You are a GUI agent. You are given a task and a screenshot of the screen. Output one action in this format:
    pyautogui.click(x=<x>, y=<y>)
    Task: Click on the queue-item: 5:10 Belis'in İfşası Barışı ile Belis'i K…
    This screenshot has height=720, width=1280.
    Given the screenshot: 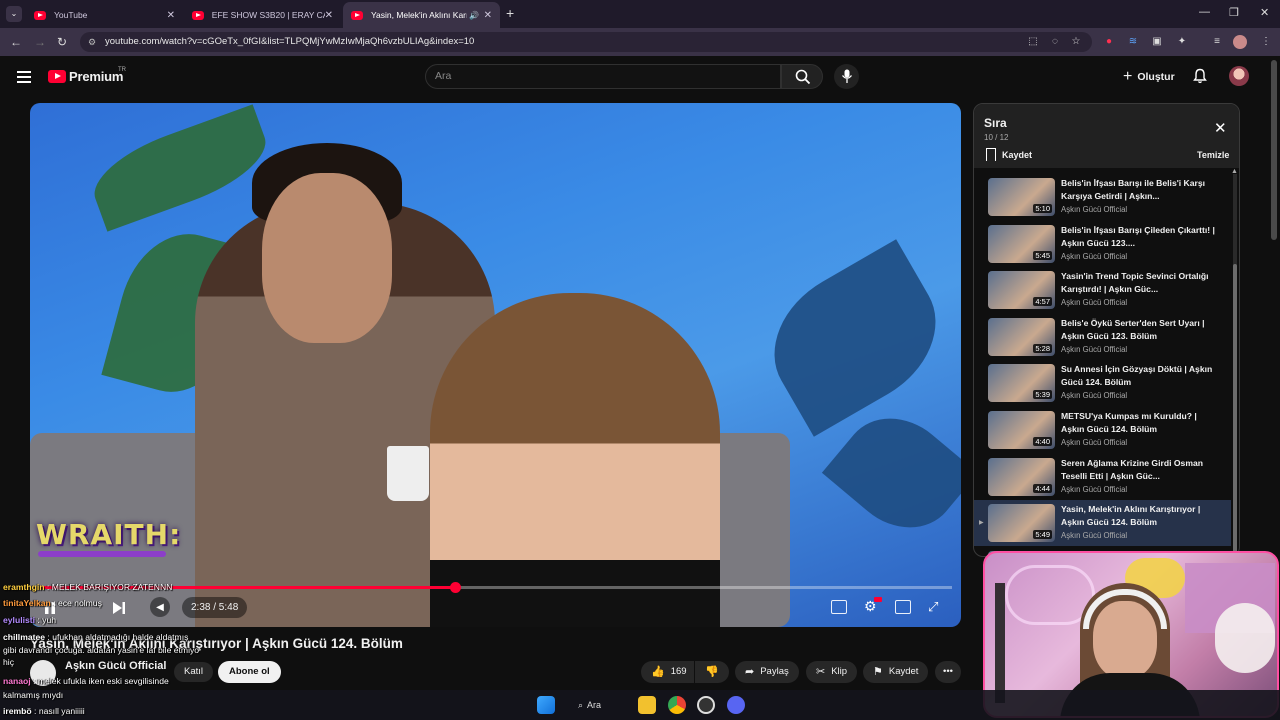 What is the action you would take?
    pyautogui.click(x=1102, y=197)
    